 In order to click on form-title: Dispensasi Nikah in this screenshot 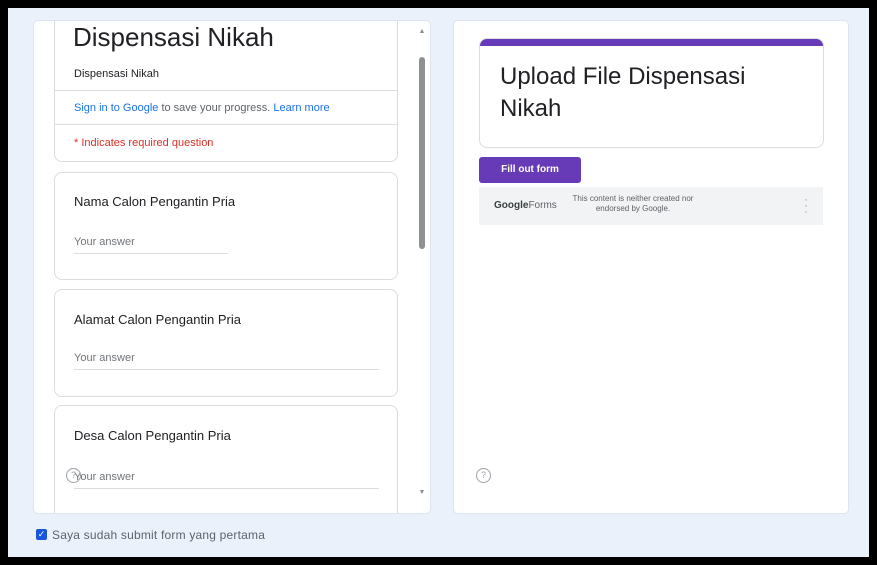, I will do `click(173, 37)`.